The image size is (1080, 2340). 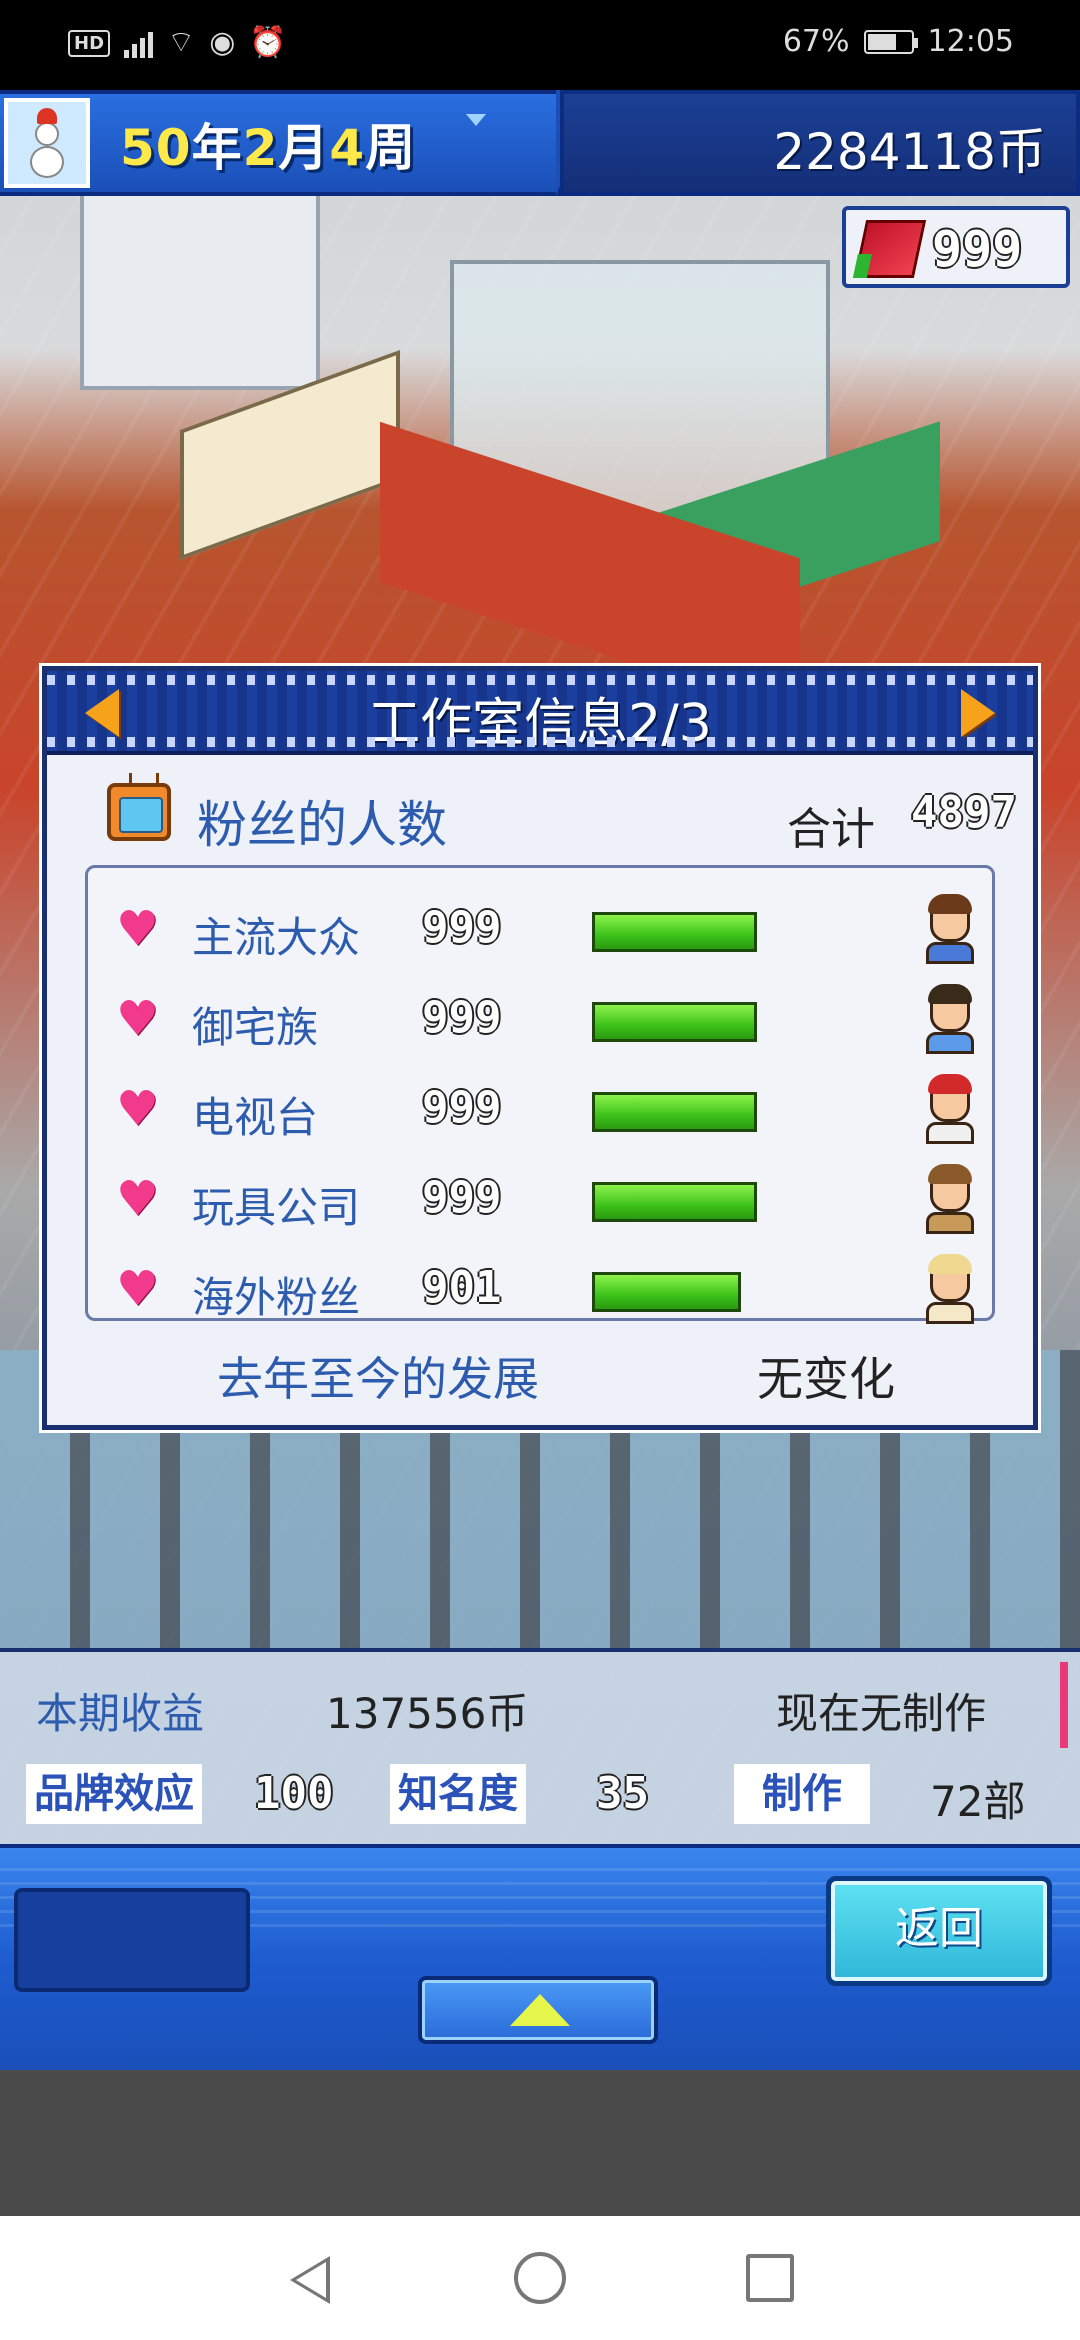 I want to click on total-value: 4897, so click(x=964, y=812).